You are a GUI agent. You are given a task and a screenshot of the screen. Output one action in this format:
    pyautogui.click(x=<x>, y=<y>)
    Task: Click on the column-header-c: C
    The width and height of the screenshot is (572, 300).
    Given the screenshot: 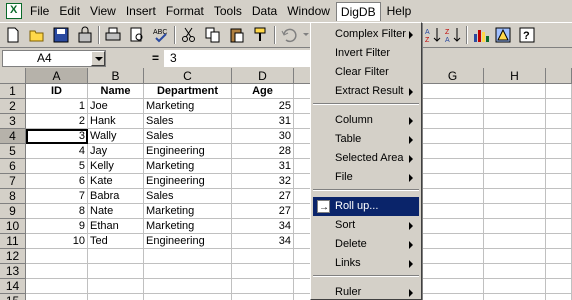 What is the action you would take?
    pyautogui.click(x=188, y=76)
    